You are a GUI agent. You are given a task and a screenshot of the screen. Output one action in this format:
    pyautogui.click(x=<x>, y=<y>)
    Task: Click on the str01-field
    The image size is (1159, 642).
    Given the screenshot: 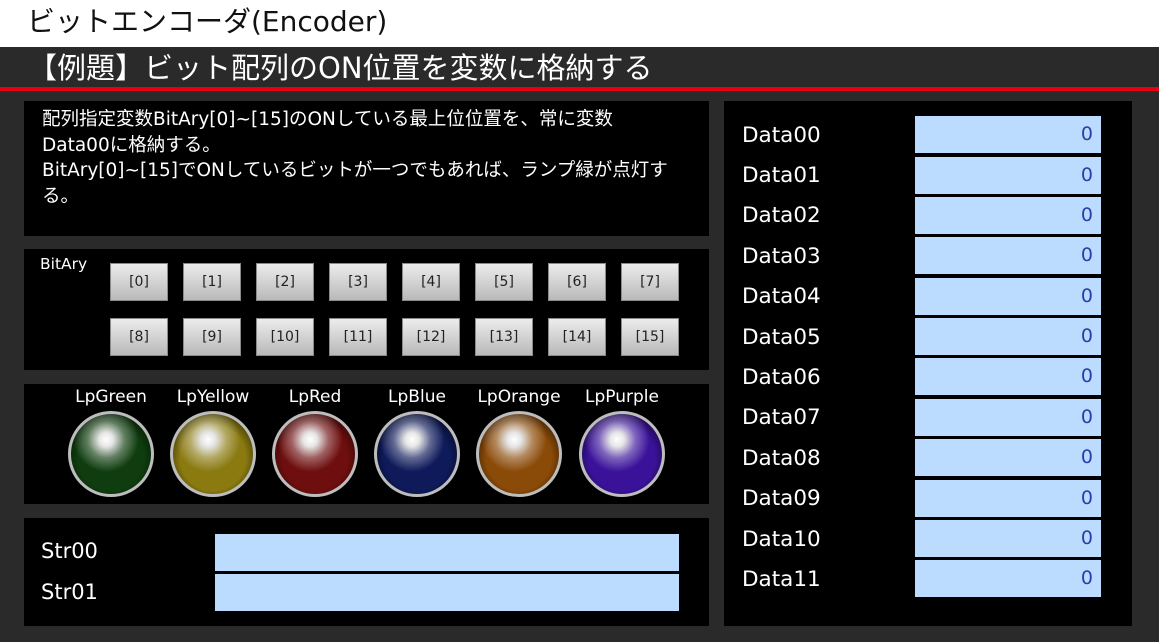 What is the action you would take?
    pyautogui.click(x=447, y=592)
    